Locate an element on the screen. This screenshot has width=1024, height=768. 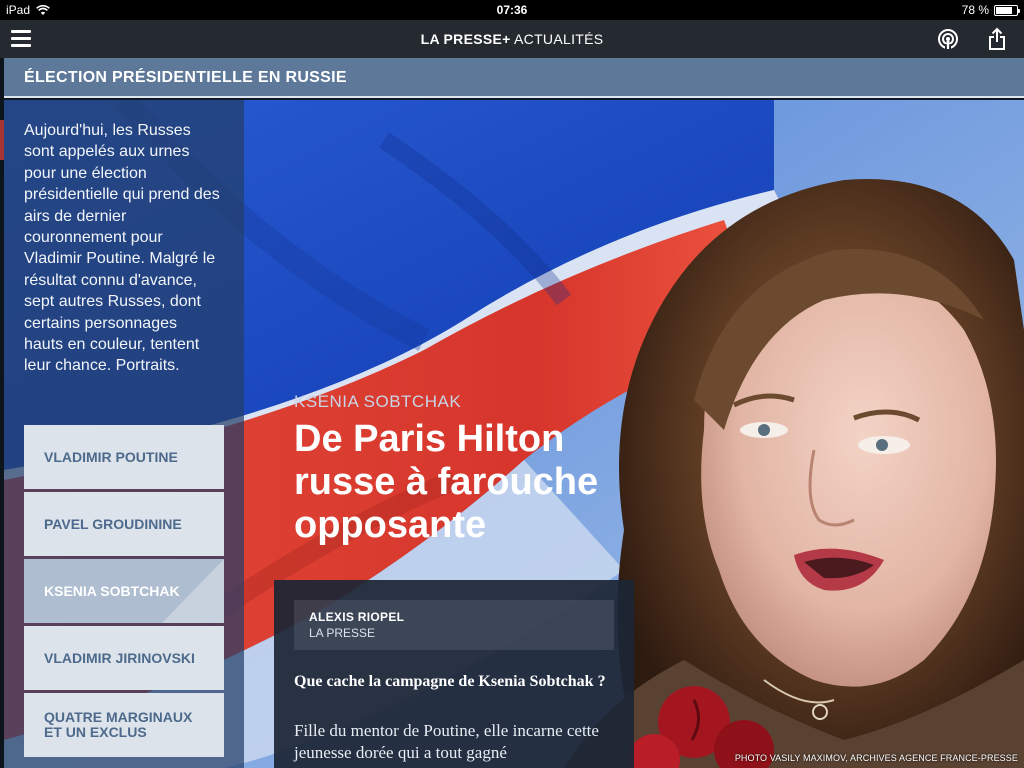
app-nav-bar: LA PRESSE+ ACTUALITÉS is located at coordinates (512, 39).